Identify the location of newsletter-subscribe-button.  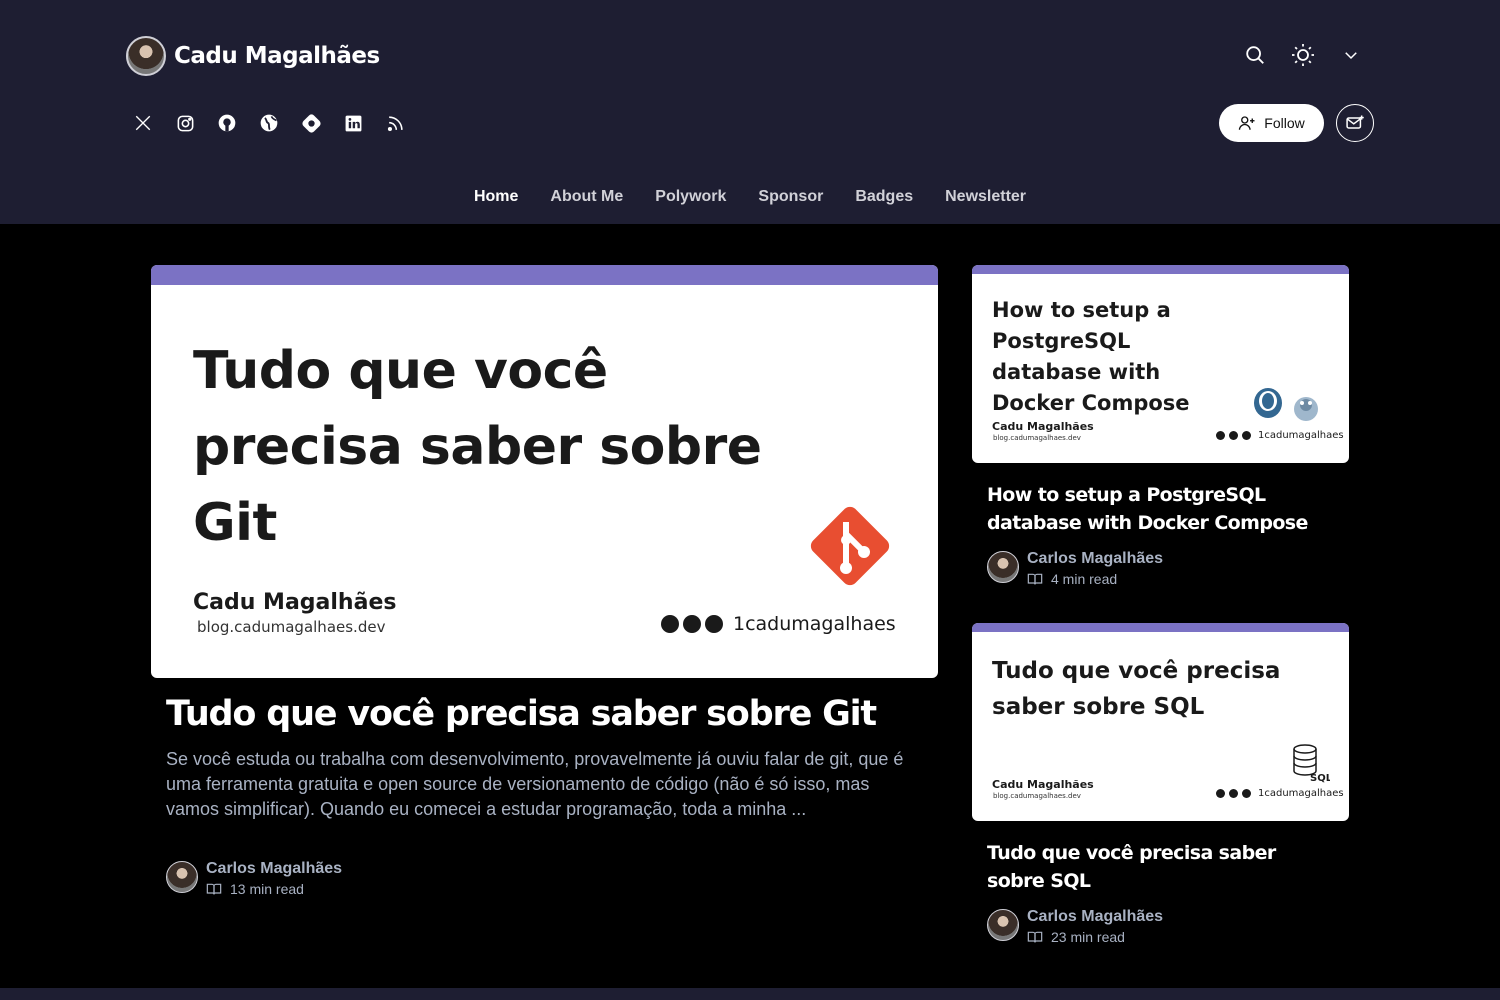
(1355, 123).